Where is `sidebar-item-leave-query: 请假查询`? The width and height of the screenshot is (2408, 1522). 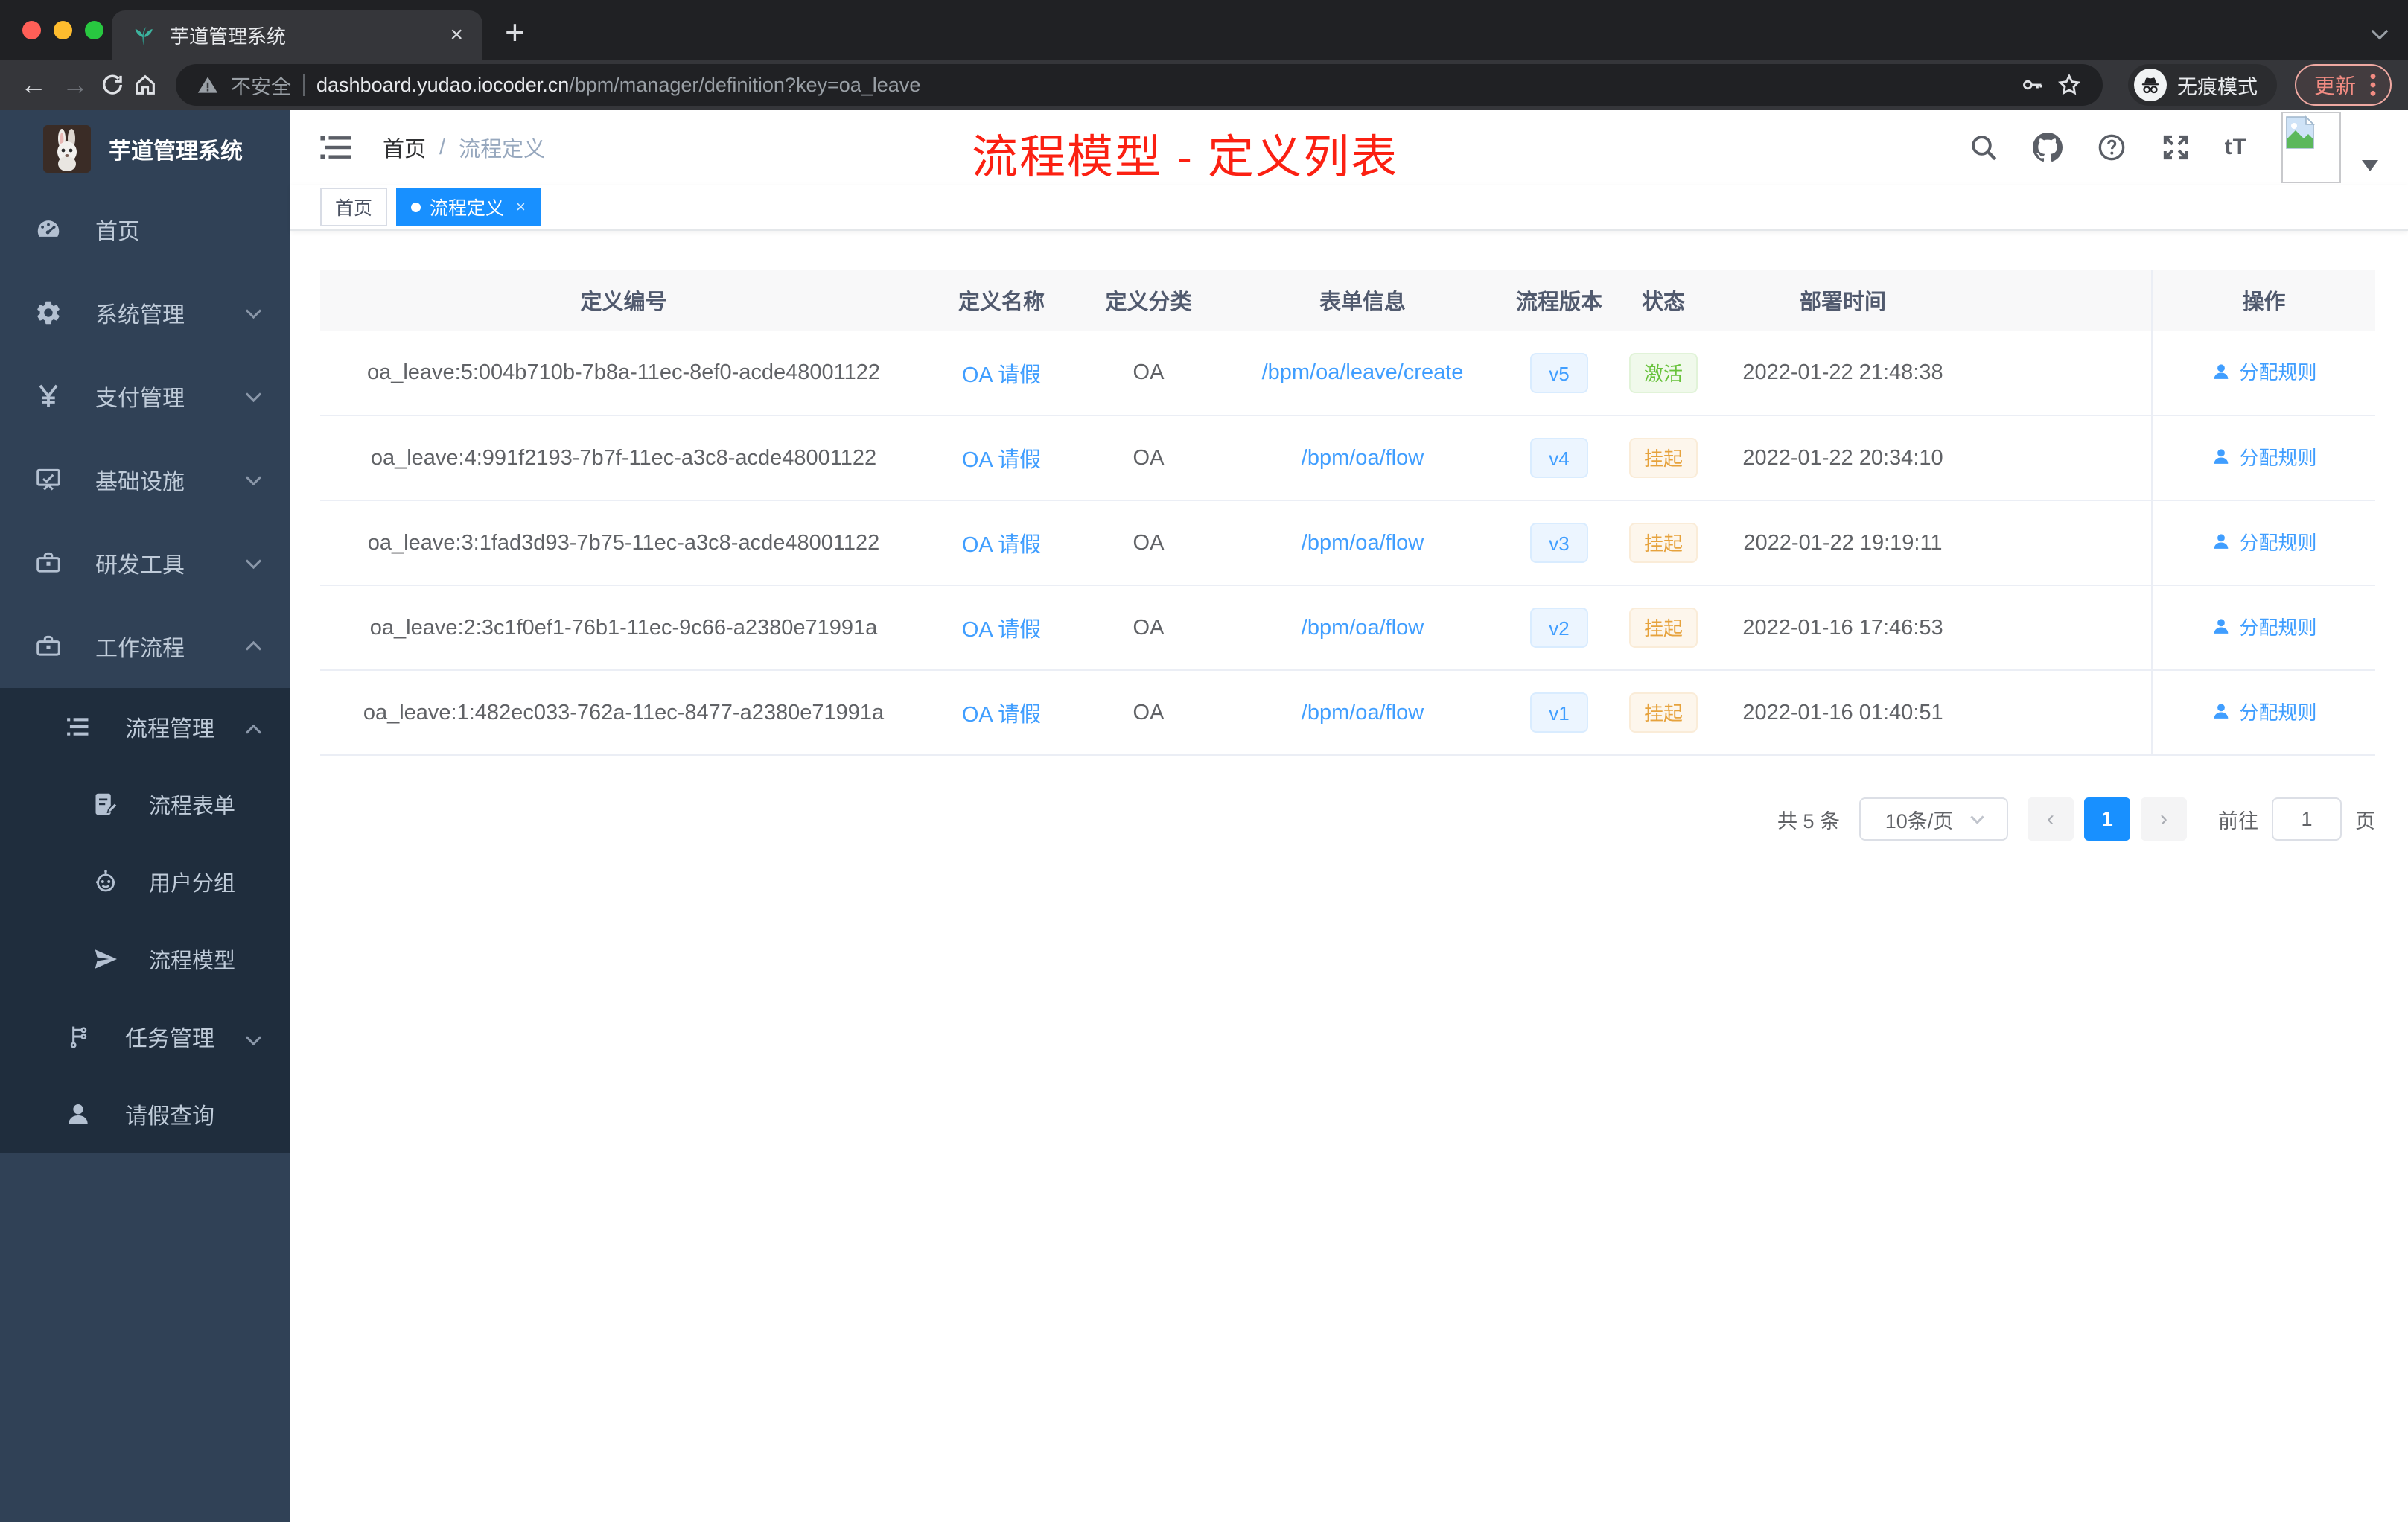 sidebar-item-leave-query: 请假查询 is located at coordinates (145, 1114).